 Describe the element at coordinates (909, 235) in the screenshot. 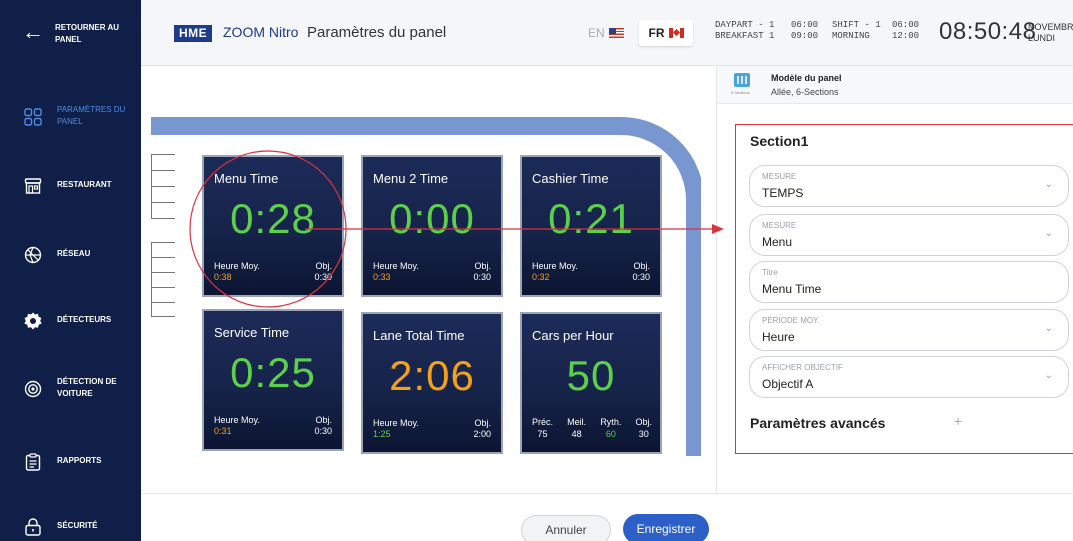

I see `measure-select: MESURE Menu ⌄` at that location.